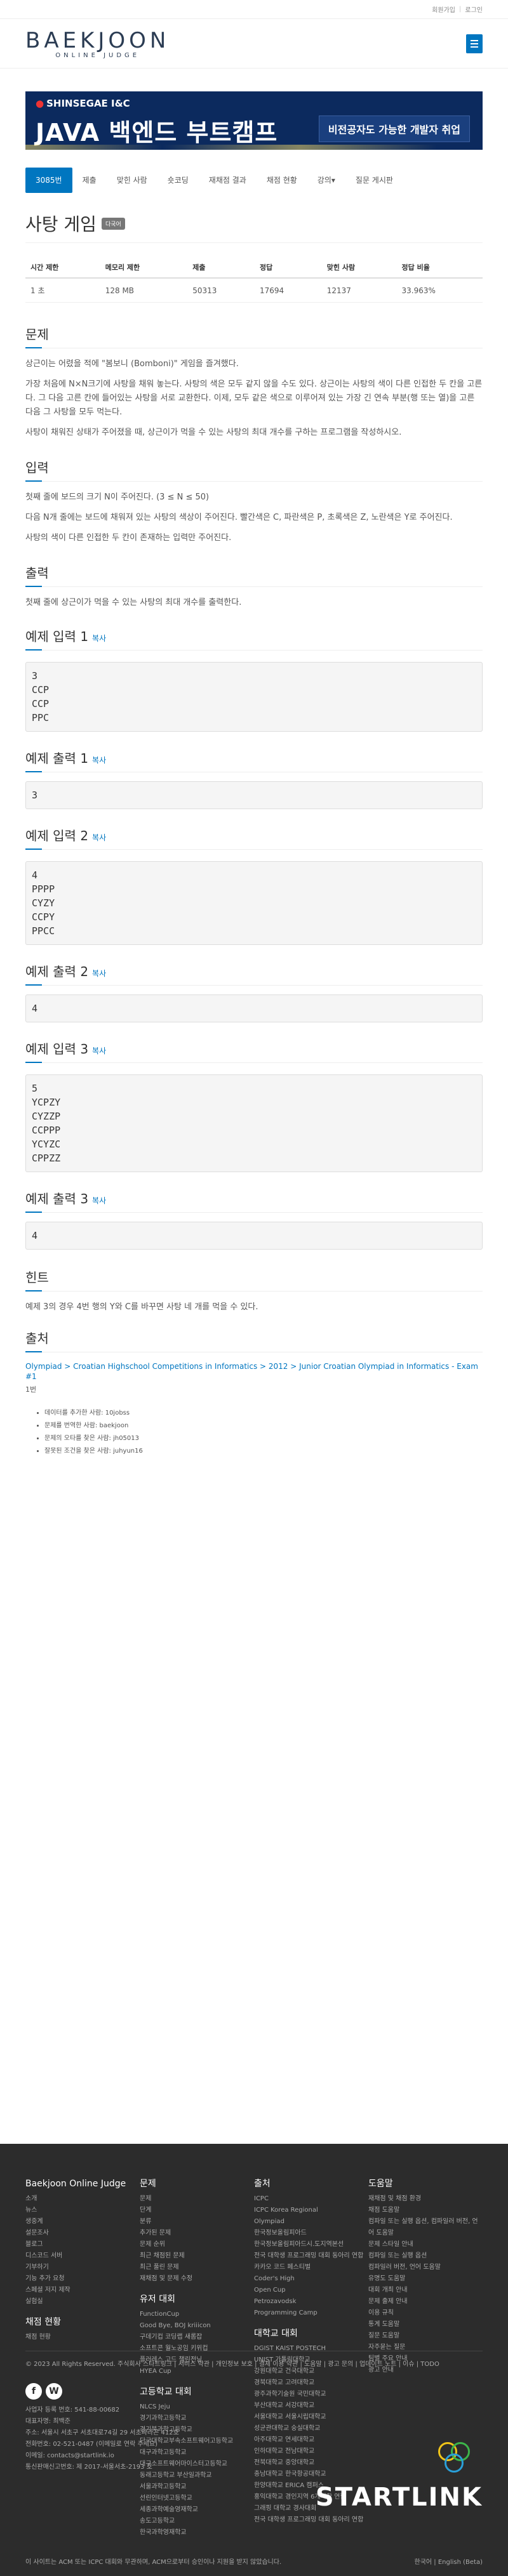 Image resolution: width=508 pixels, height=2576 pixels. What do you see at coordinates (254, 575) in the screenshot?
I see `output-title: 출력` at bounding box center [254, 575].